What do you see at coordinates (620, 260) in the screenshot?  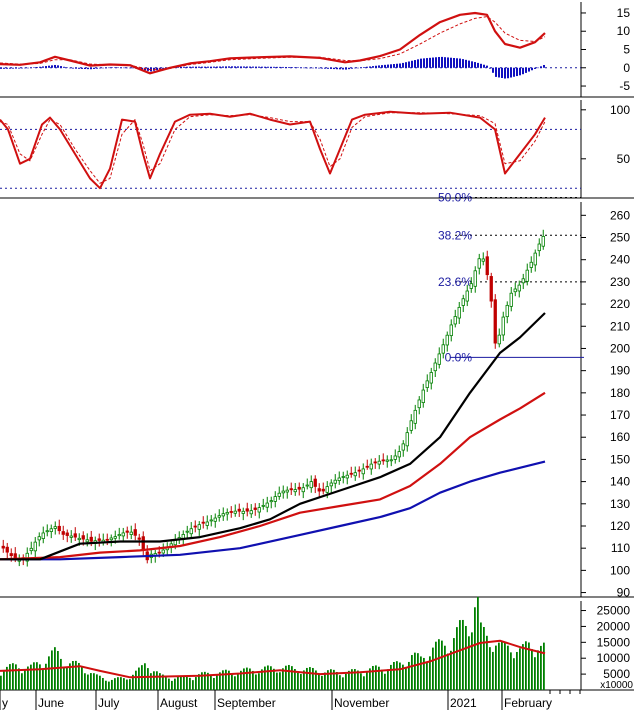 I see `price-panel-tick-label: 240` at bounding box center [620, 260].